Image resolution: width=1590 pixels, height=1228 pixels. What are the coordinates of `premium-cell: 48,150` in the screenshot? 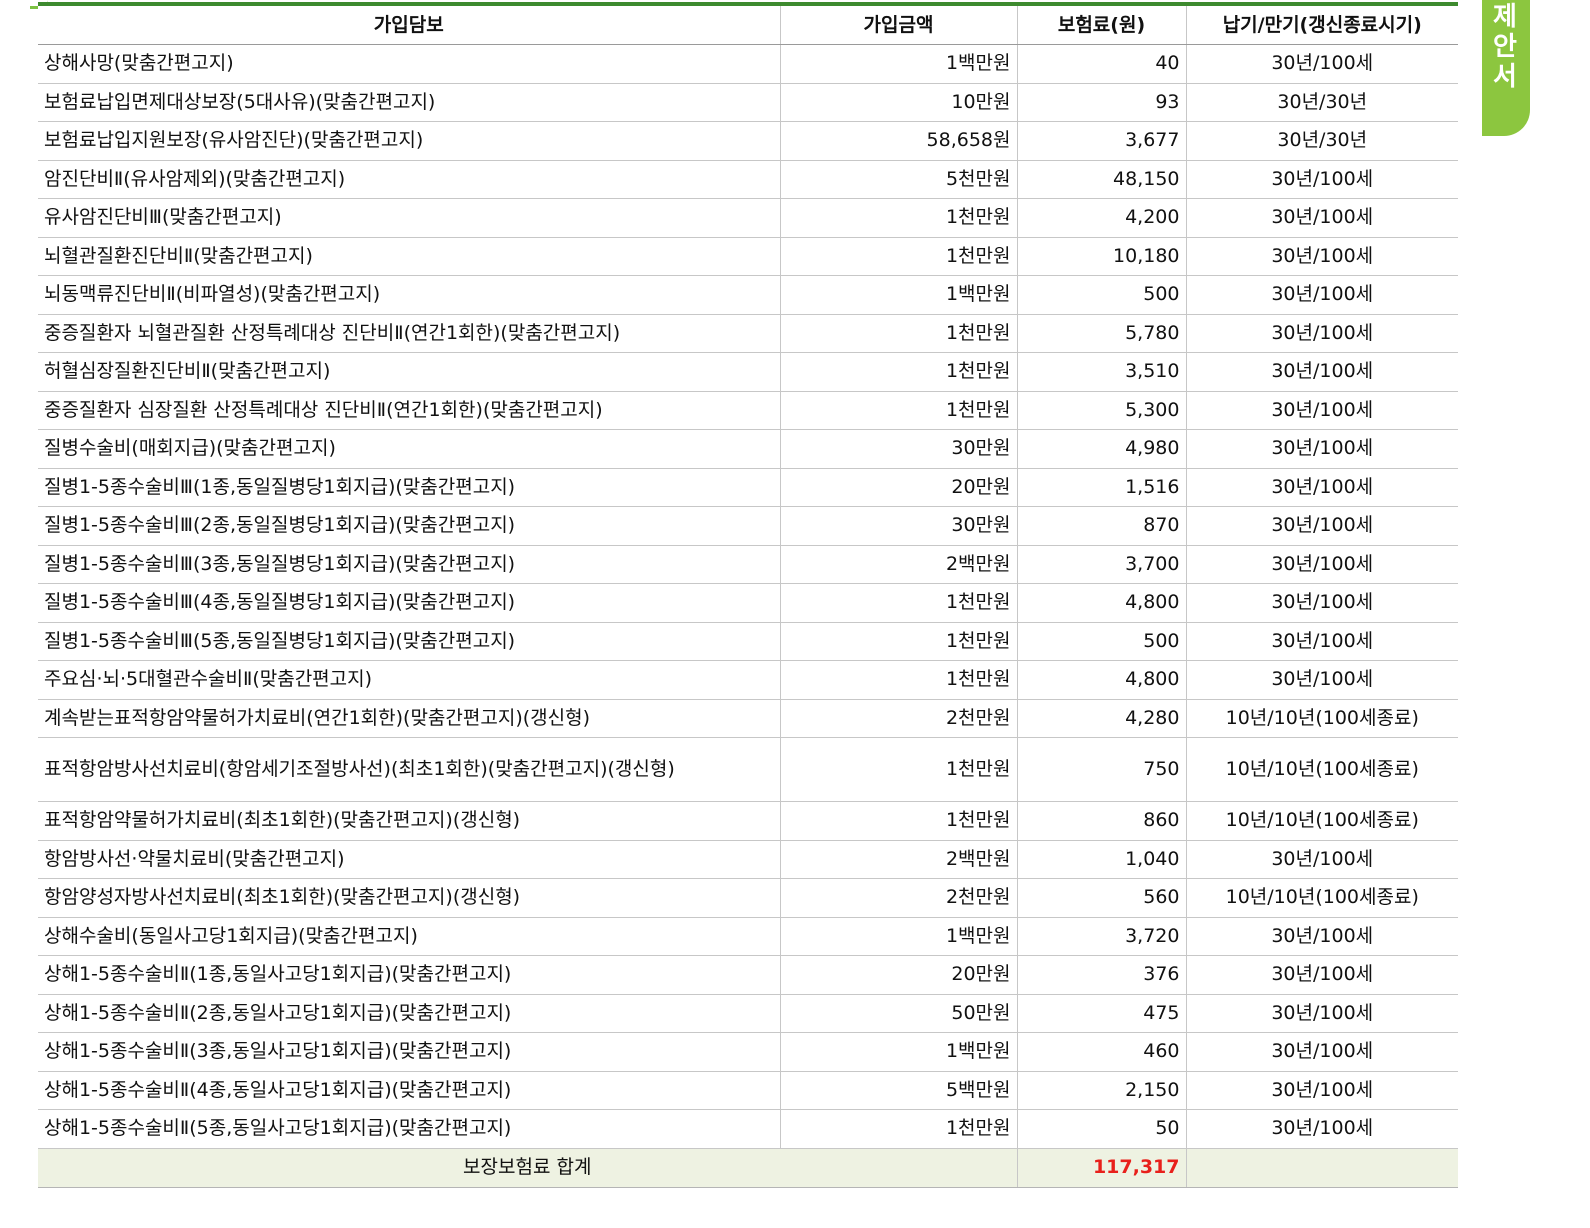 It's located at (1102, 179).